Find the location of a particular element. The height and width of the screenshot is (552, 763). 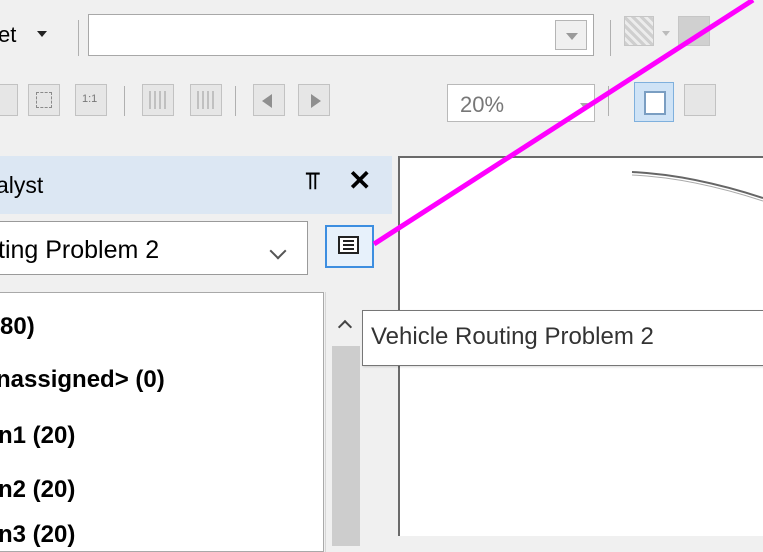

back-extent-icon is located at coordinates (269, 100).